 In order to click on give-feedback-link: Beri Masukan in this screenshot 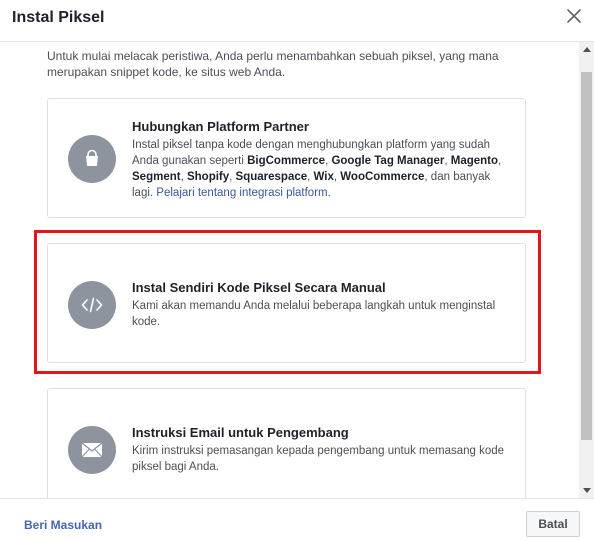, I will do `click(63, 525)`.